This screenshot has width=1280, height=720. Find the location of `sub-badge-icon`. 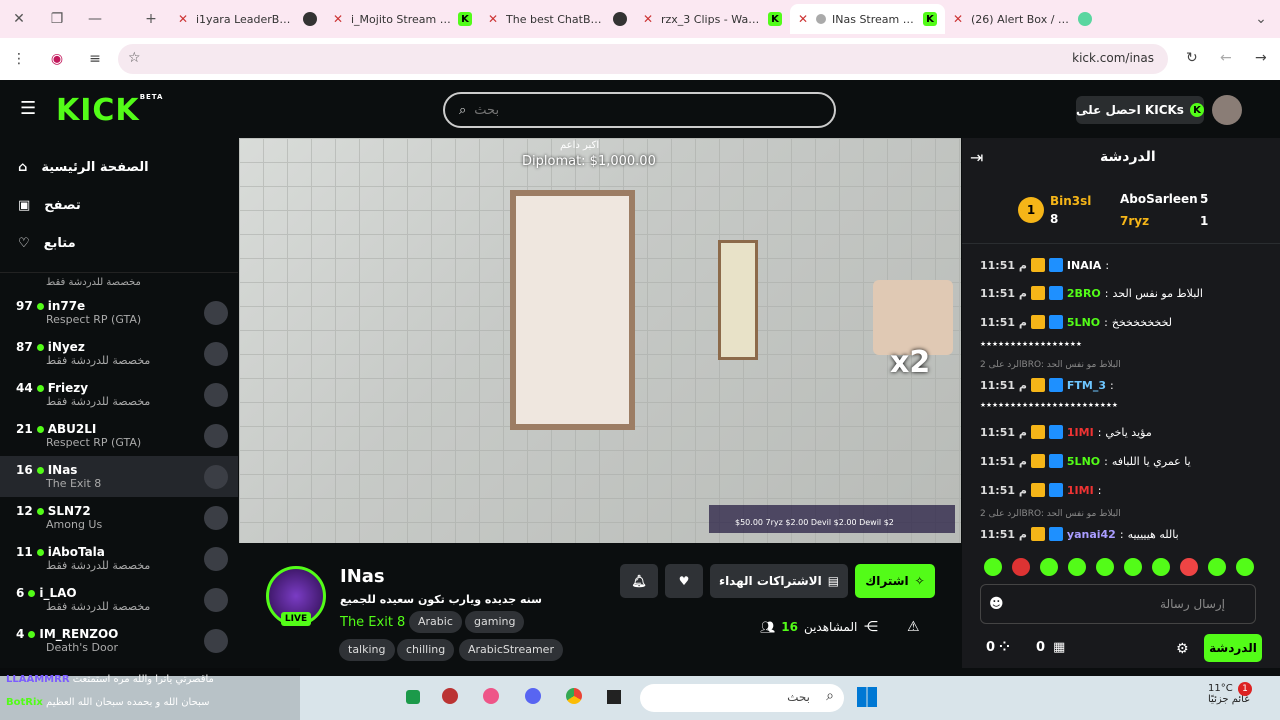

sub-badge-icon is located at coordinates (1037, 432).